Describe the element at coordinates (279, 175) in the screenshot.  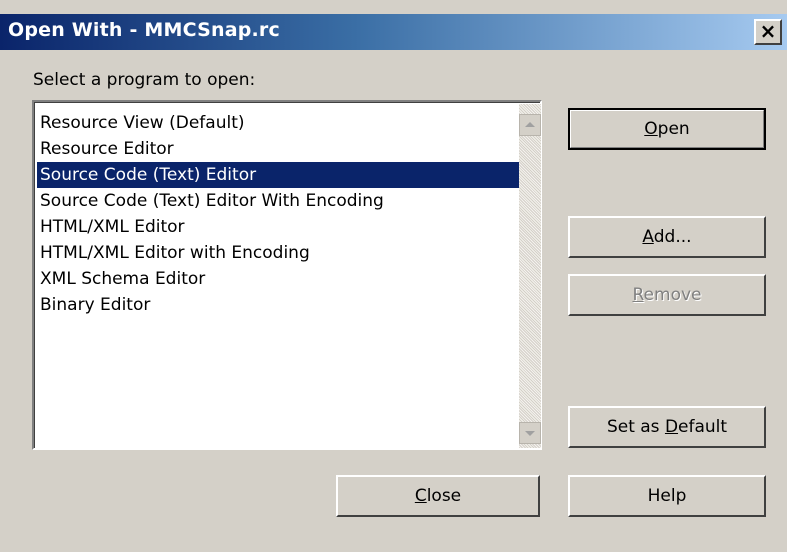
I see `program-list-item: Source Code (Text) Editor` at that location.